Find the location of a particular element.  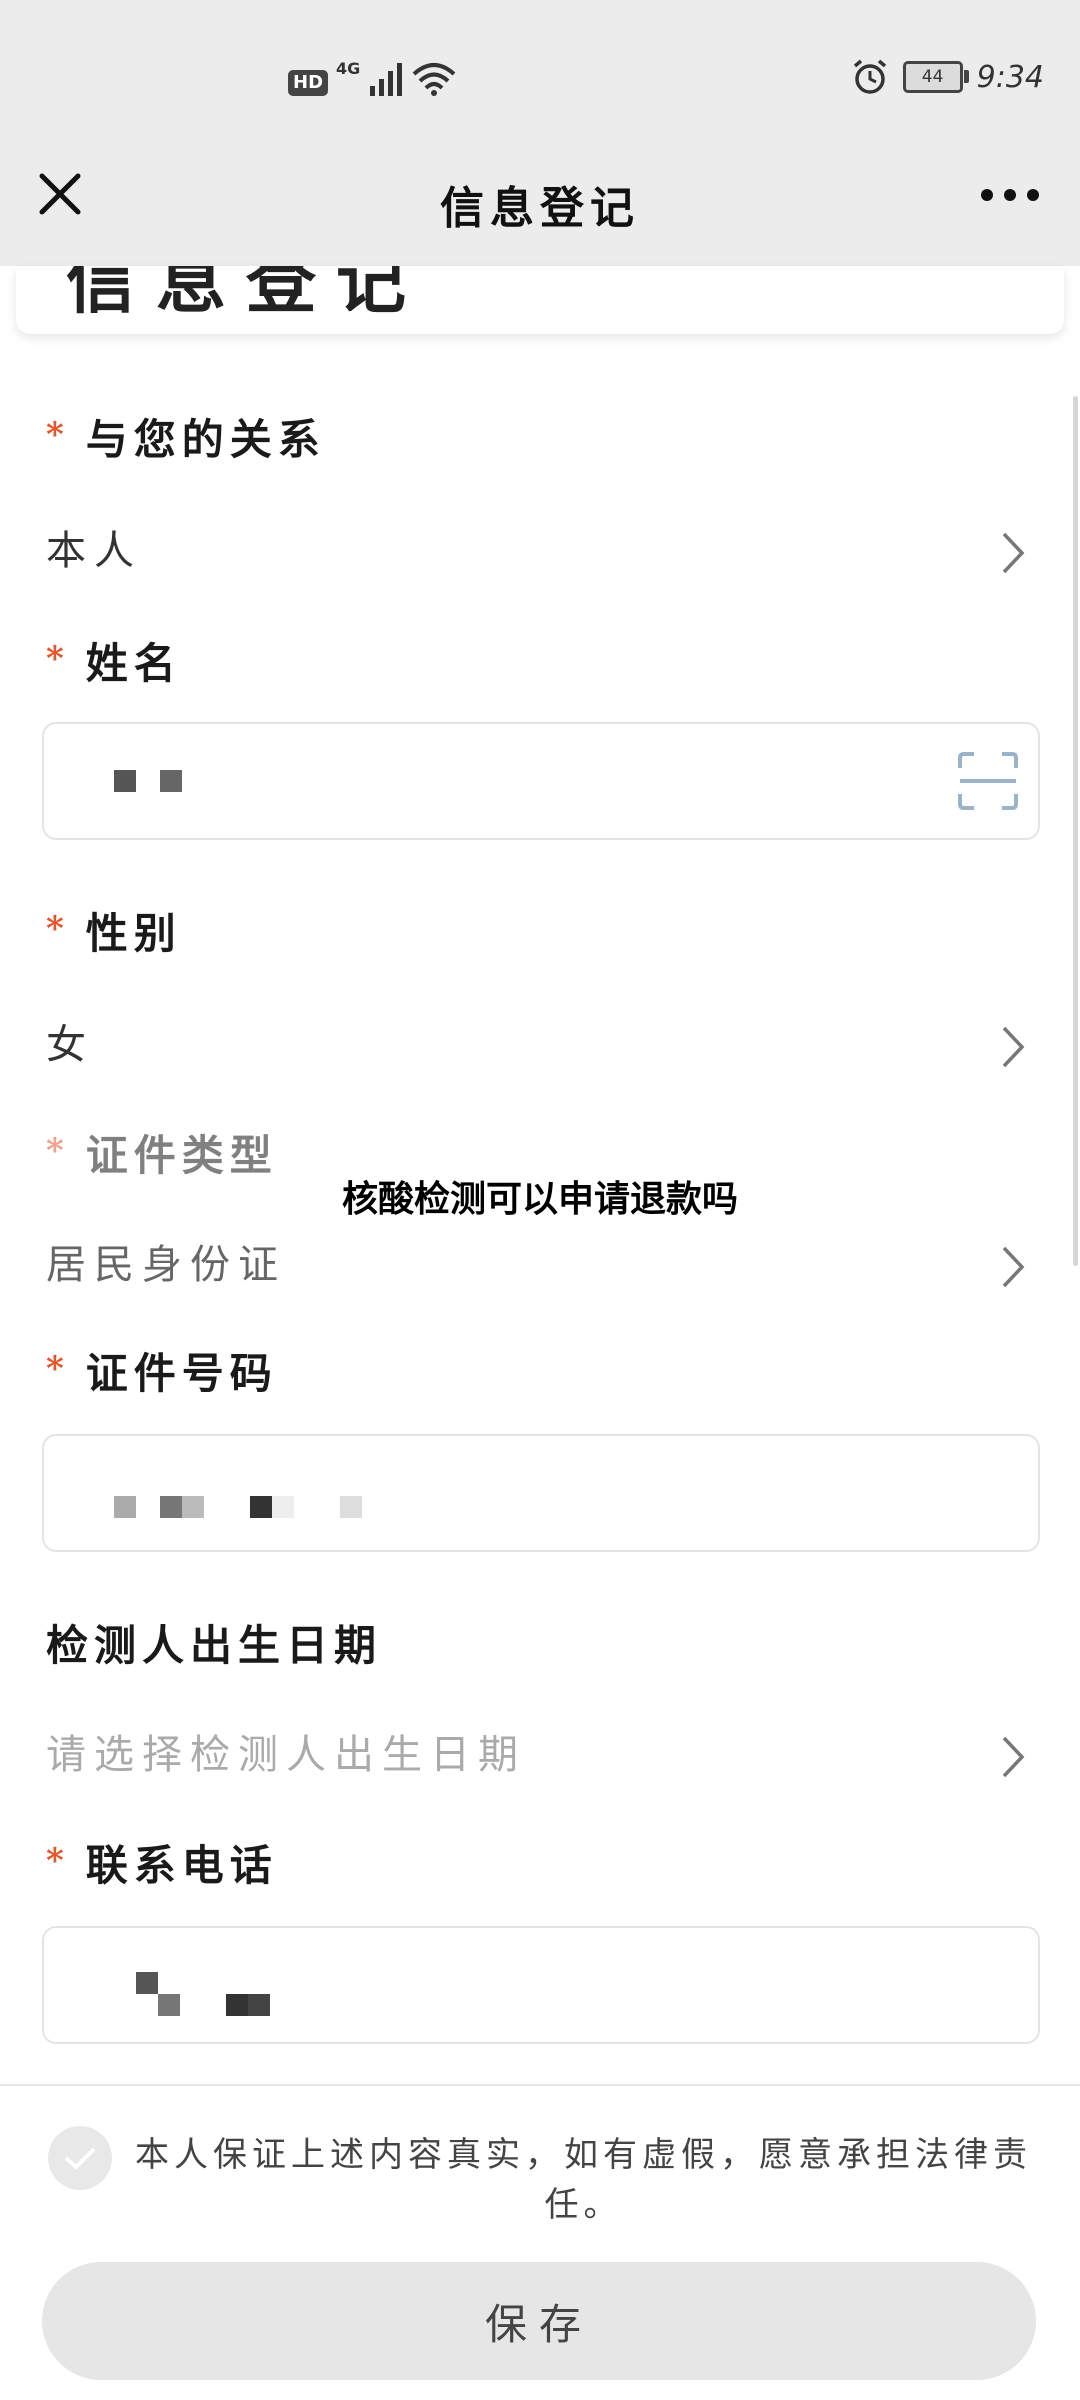

name-field is located at coordinates (541, 781).